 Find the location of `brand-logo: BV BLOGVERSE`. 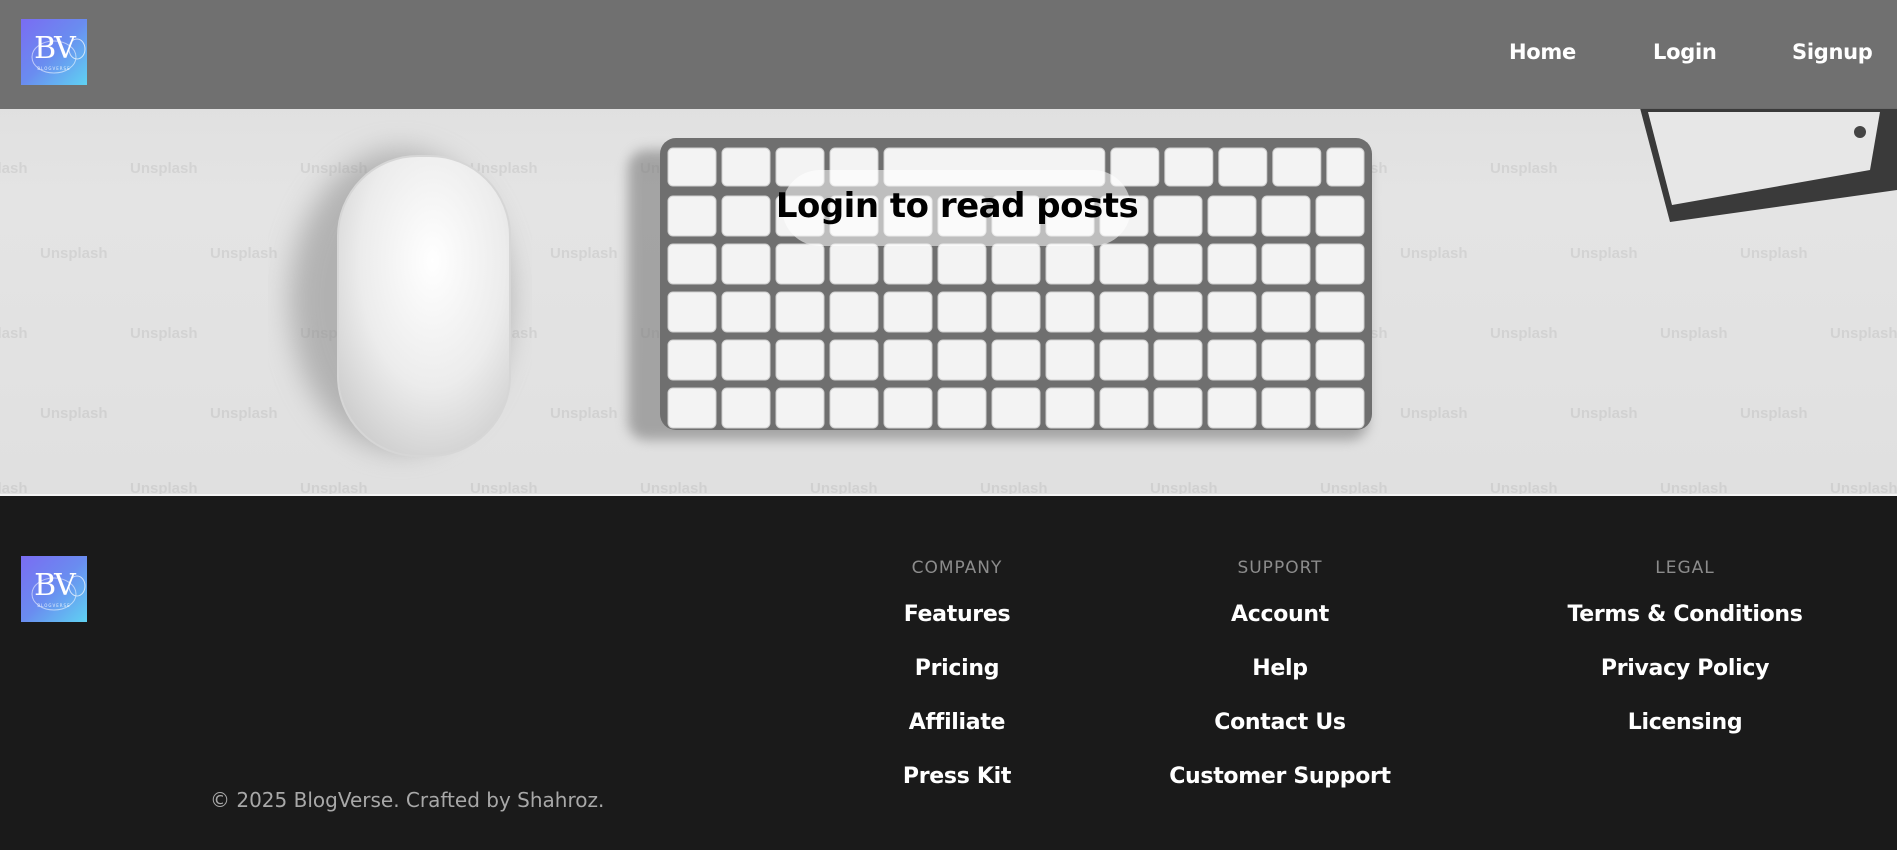

brand-logo: BV BLOGVERSE is located at coordinates (54, 52).